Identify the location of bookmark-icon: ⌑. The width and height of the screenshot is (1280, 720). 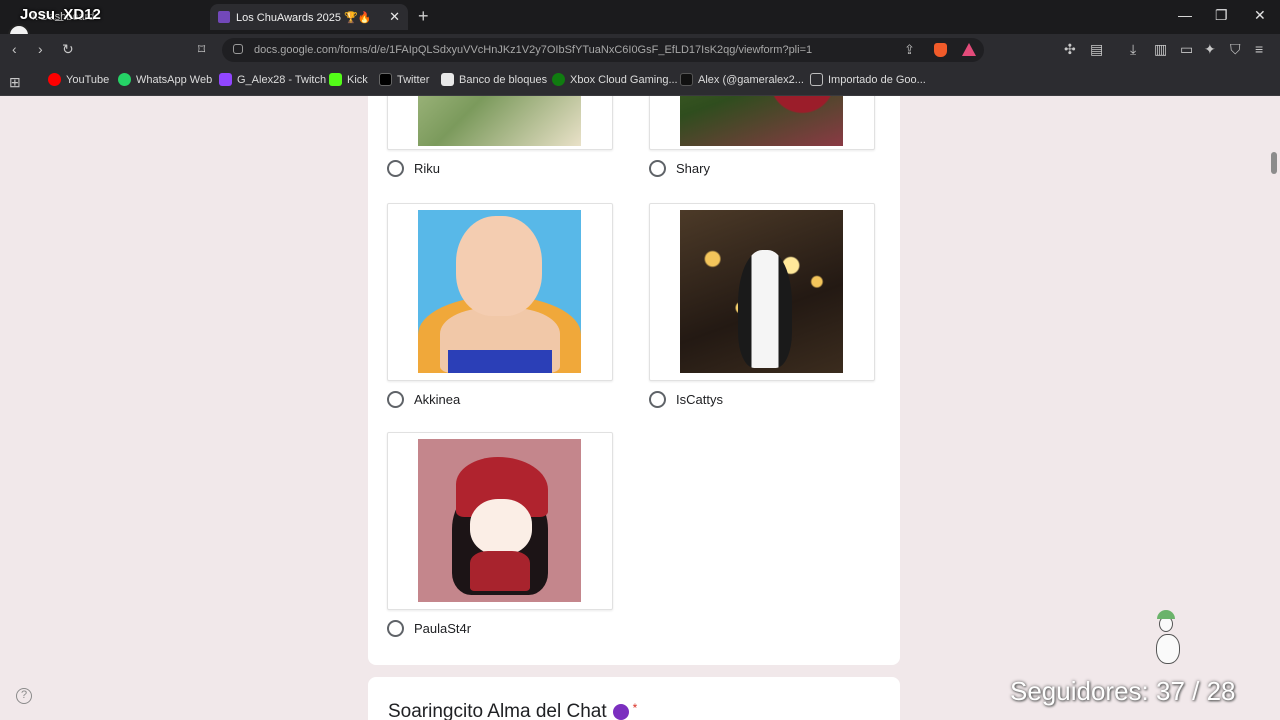
(201, 49).